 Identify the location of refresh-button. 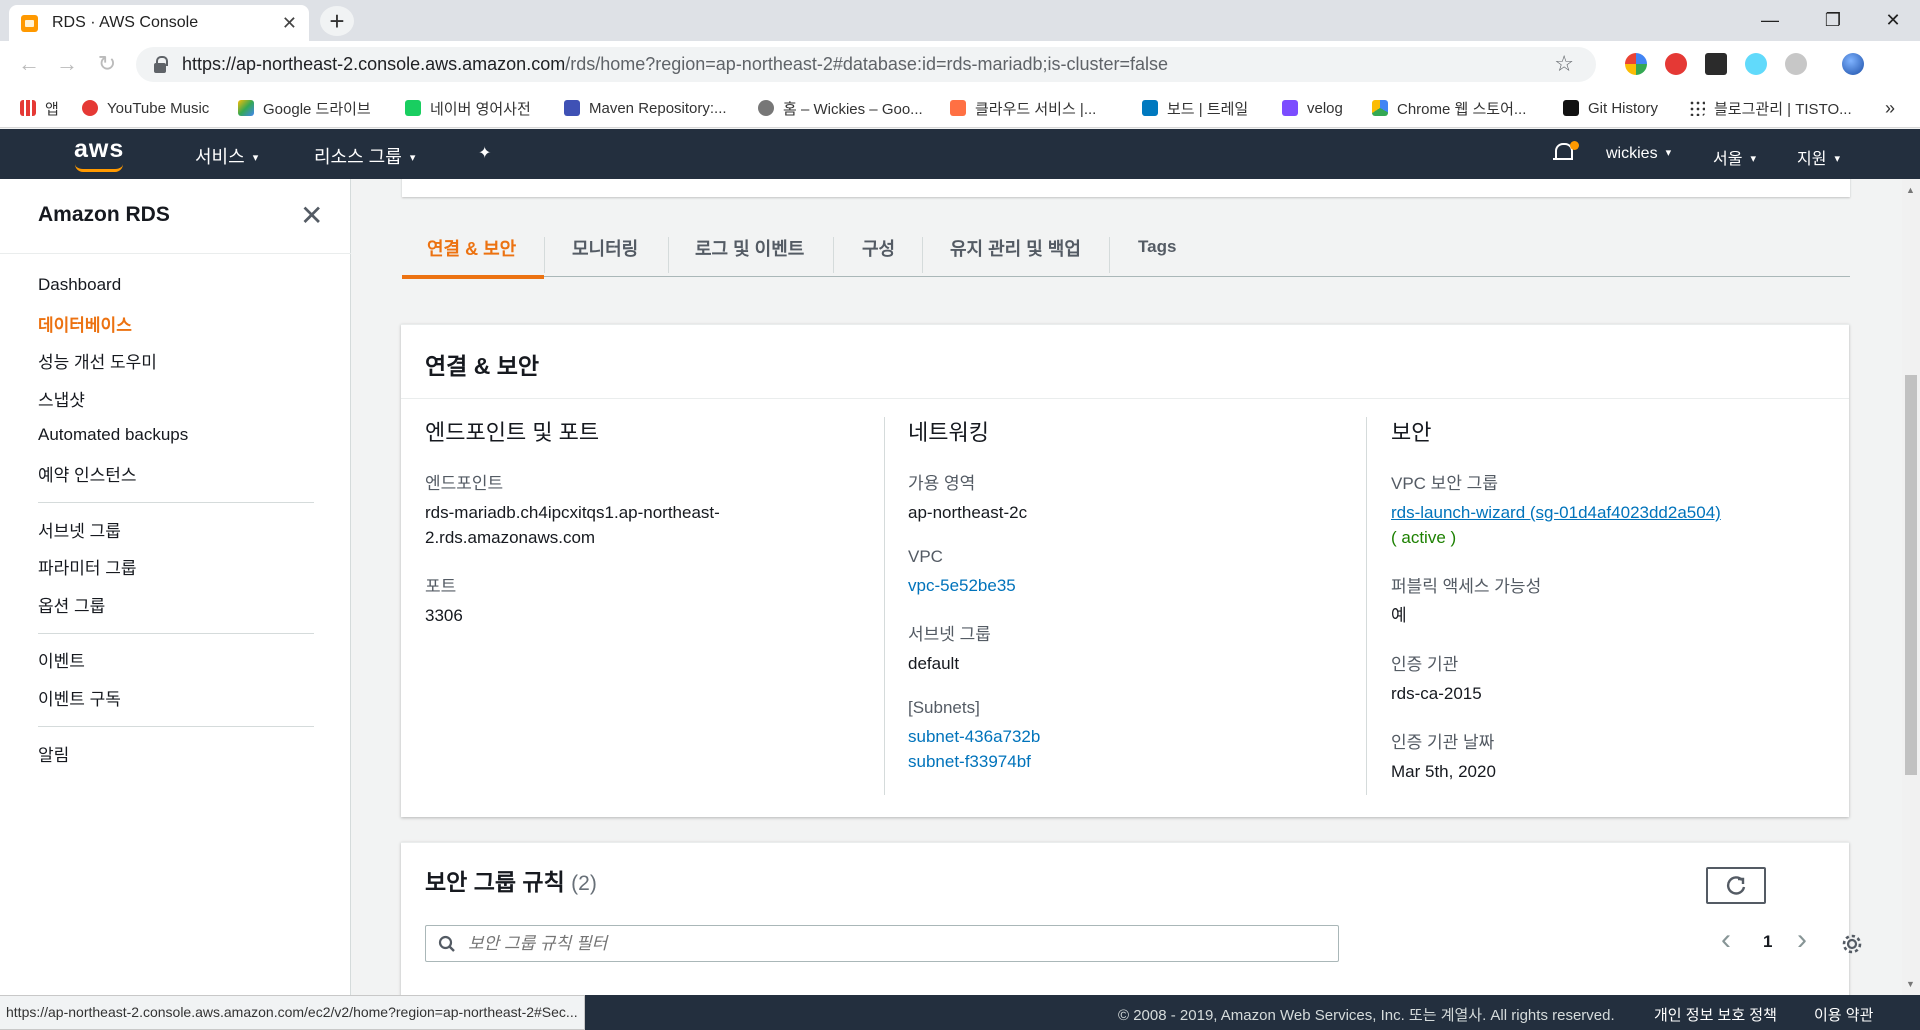
(1736, 885).